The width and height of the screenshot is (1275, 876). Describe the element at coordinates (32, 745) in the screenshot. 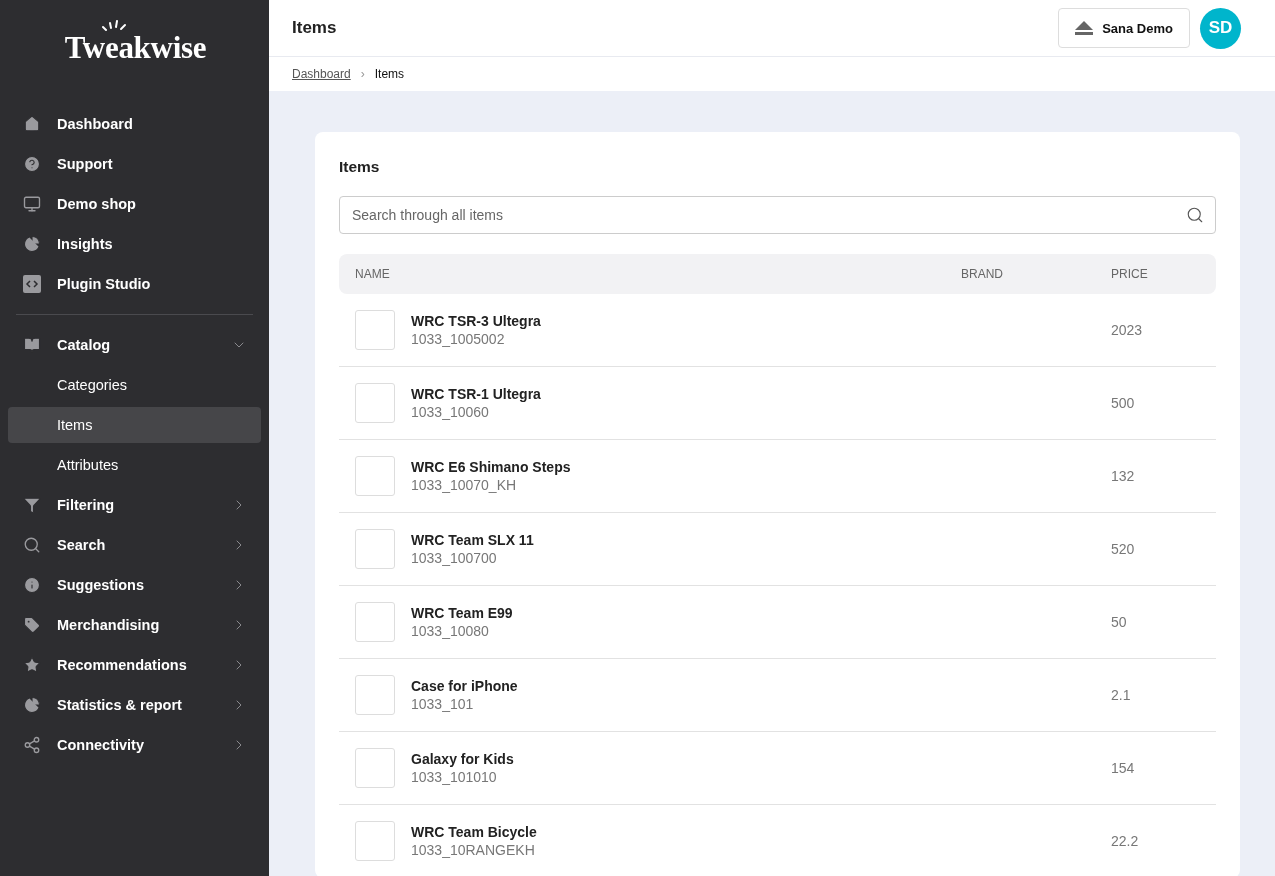

I see `share-icon` at that location.